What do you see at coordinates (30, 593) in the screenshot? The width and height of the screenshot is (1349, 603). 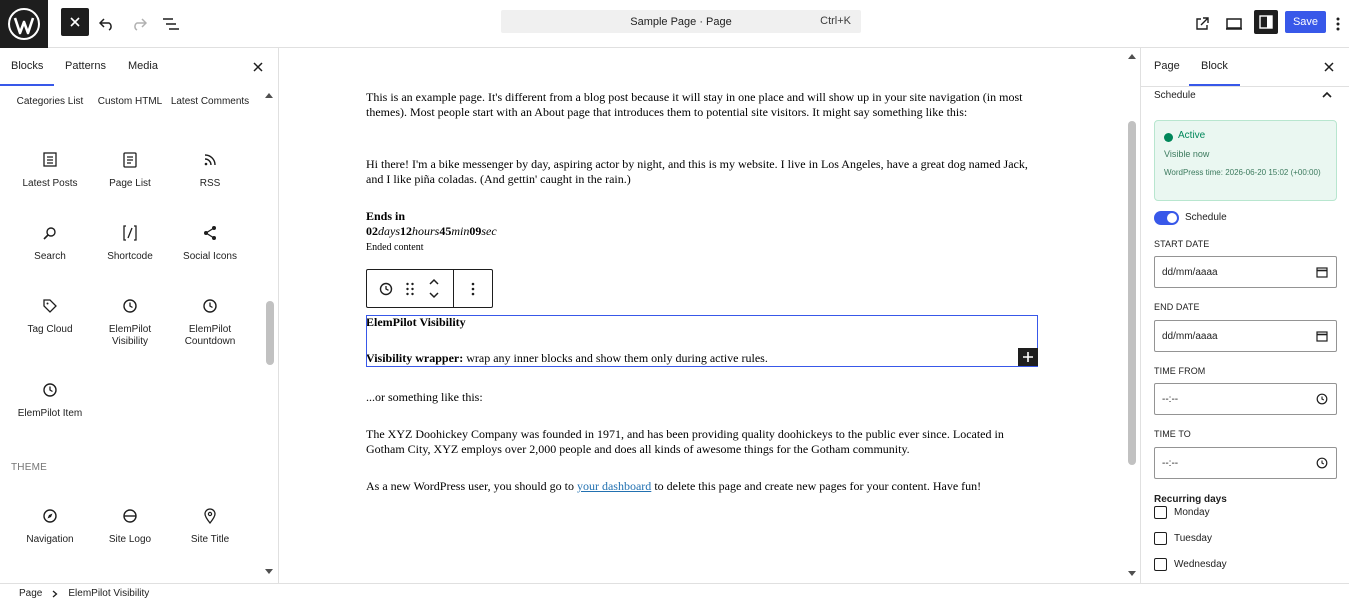 I see `breadcrumb-page: Page` at bounding box center [30, 593].